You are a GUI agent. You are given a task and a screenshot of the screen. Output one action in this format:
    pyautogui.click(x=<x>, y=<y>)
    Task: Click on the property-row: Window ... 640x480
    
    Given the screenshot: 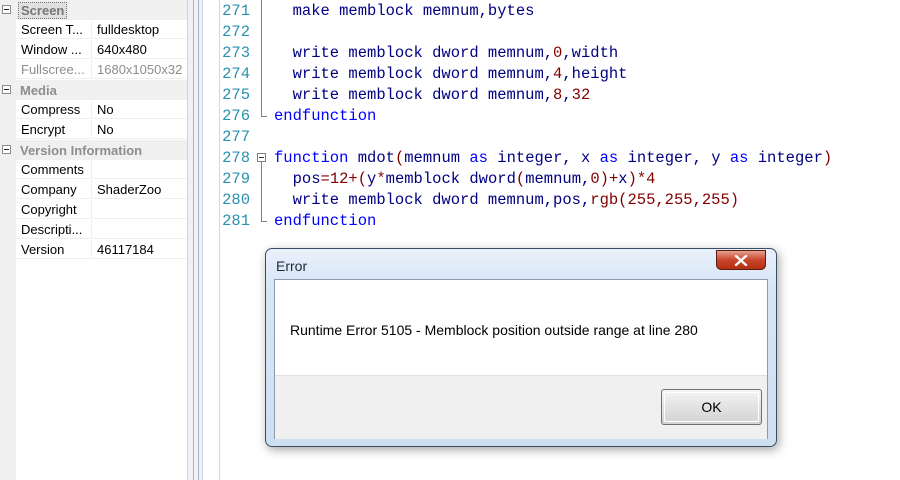 What is the action you would take?
    pyautogui.click(x=93, y=50)
    